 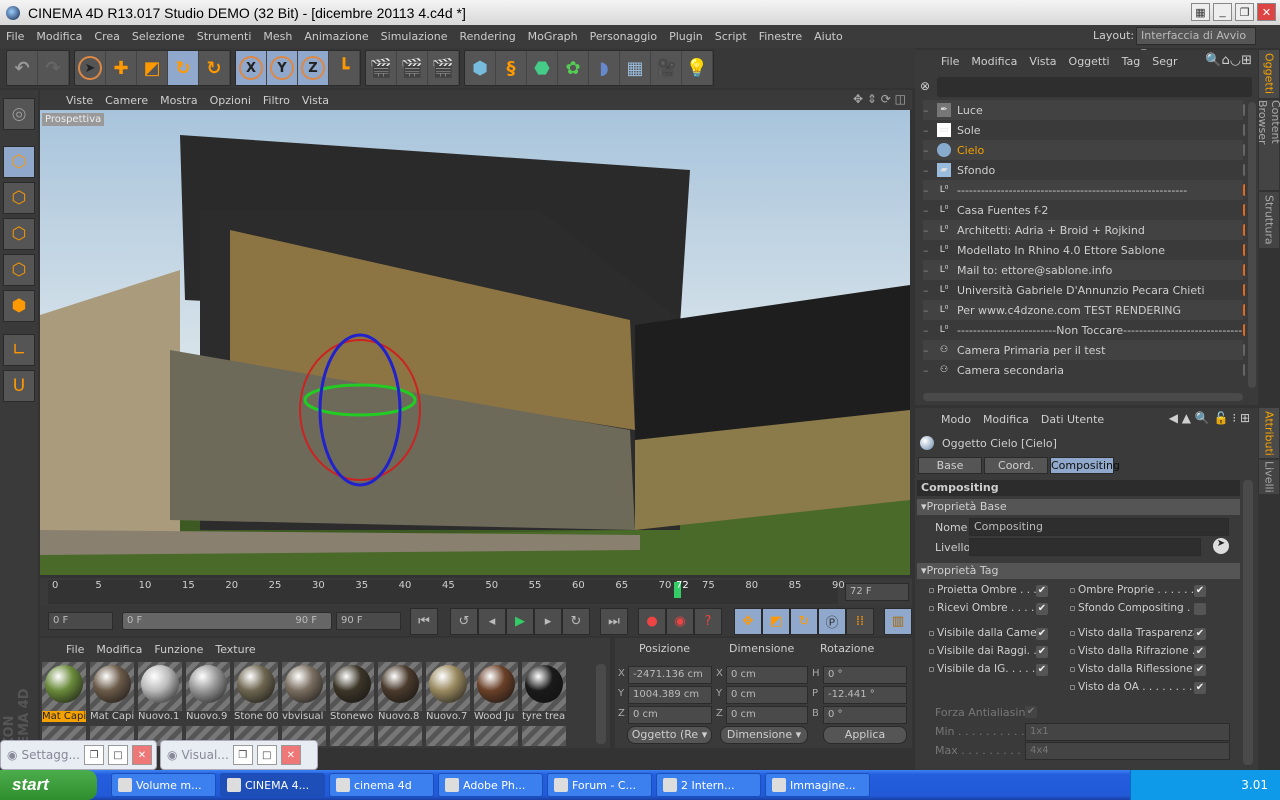 What do you see at coordinates (708, 621) in the screenshot?
I see `keyframe-selection-button: ?` at bounding box center [708, 621].